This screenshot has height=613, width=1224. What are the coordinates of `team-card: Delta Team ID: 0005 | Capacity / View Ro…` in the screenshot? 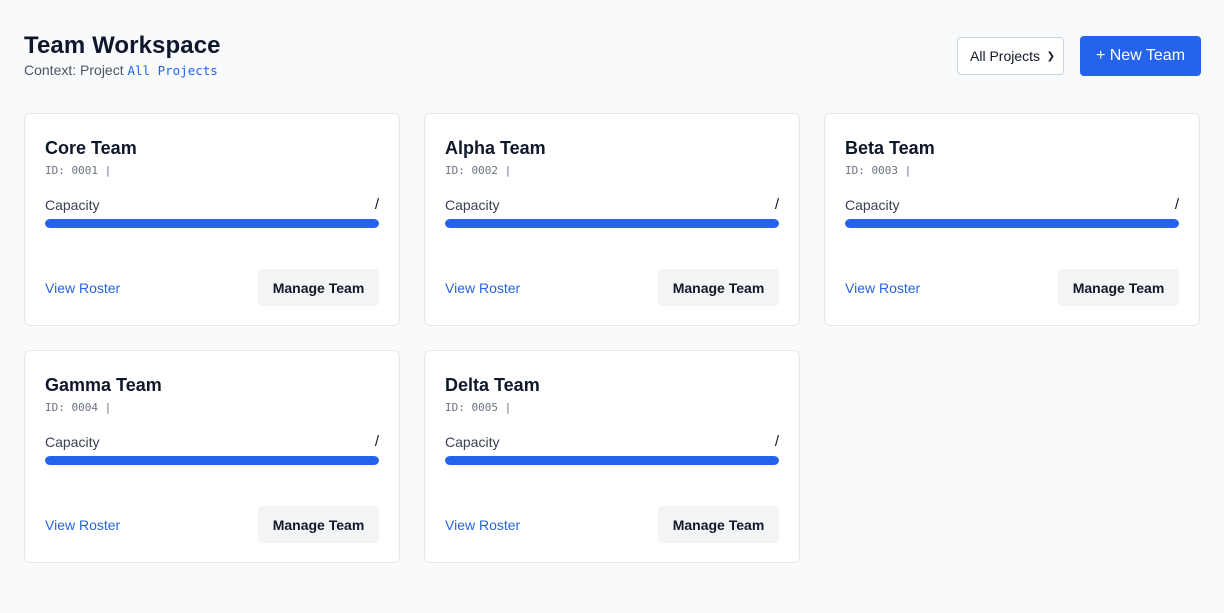 It's located at (612, 456).